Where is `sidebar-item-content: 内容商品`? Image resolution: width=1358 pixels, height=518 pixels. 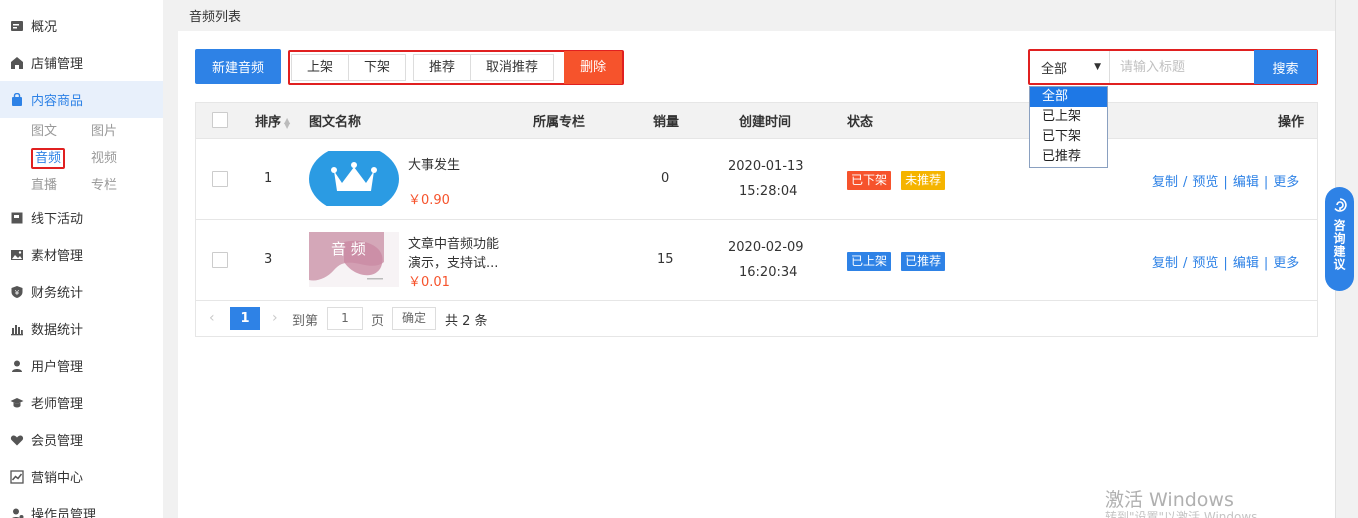
sidebar-item-content: 内容商品 is located at coordinates (81, 99).